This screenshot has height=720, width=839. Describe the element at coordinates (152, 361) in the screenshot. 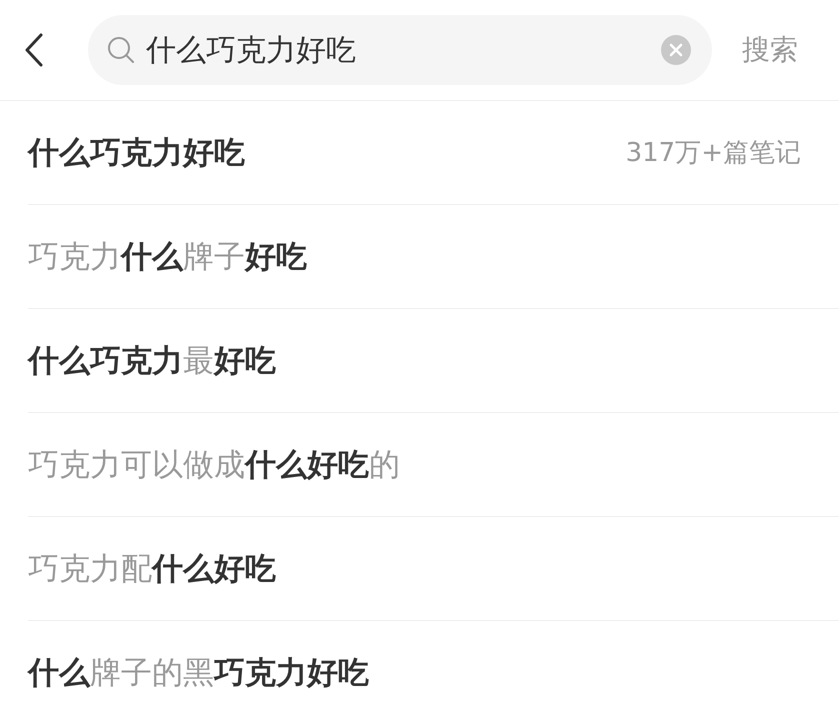

I see `suggestion-item: 什么巧克力最好吃` at that location.